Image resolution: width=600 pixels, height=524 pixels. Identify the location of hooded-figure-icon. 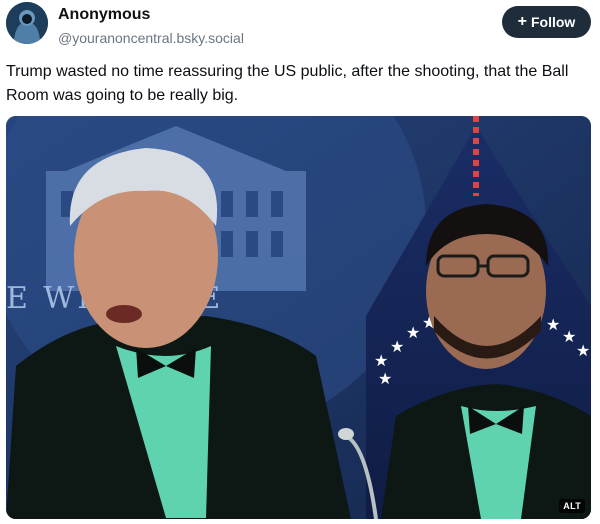
(27, 23).